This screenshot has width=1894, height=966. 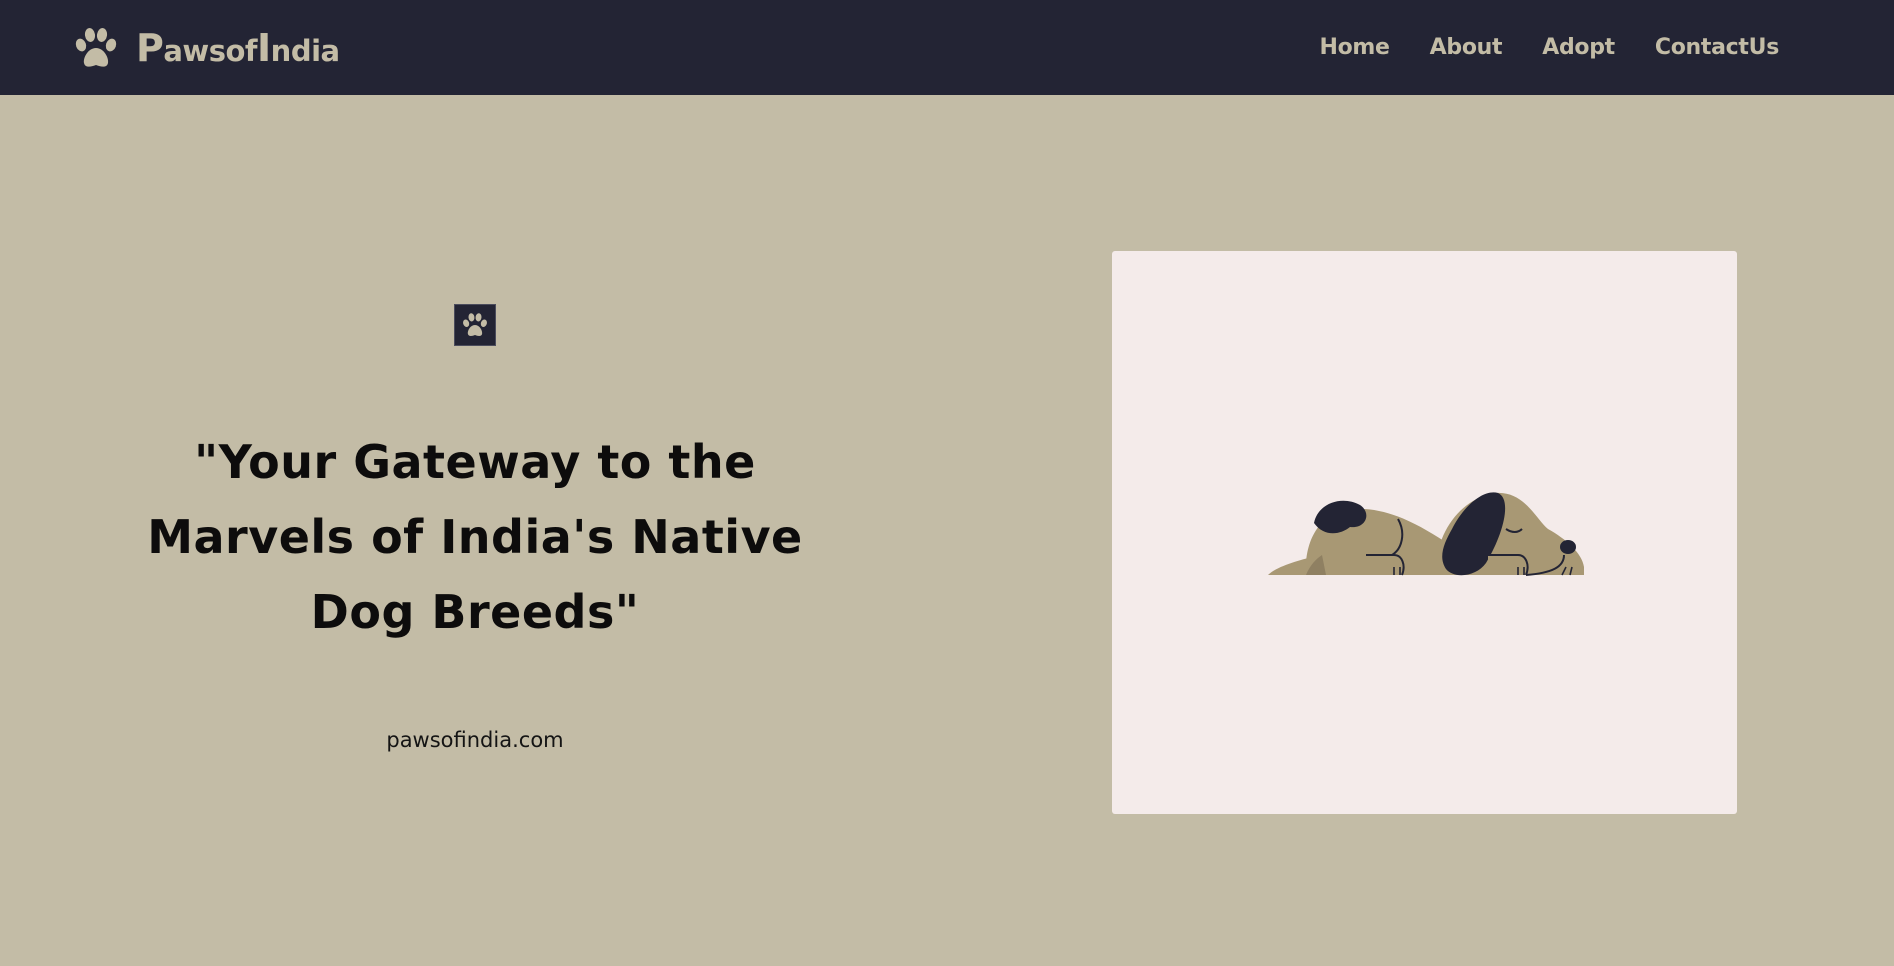 I want to click on paw-badge, so click(x=475, y=325).